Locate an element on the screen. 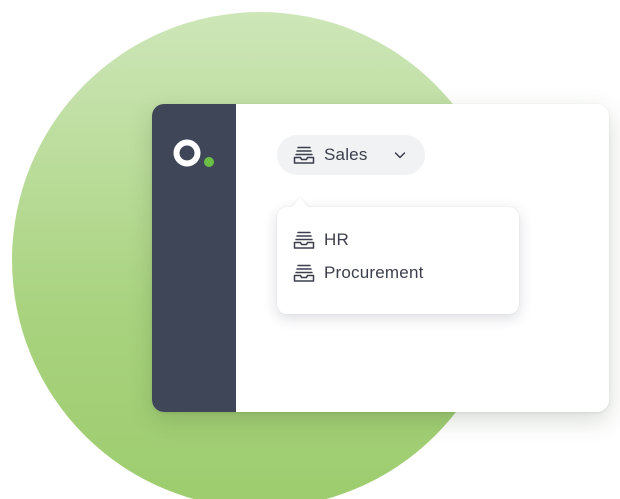 Image resolution: width=620 pixels, height=499 pixels. sidebar is located at coordinates (194, 258).